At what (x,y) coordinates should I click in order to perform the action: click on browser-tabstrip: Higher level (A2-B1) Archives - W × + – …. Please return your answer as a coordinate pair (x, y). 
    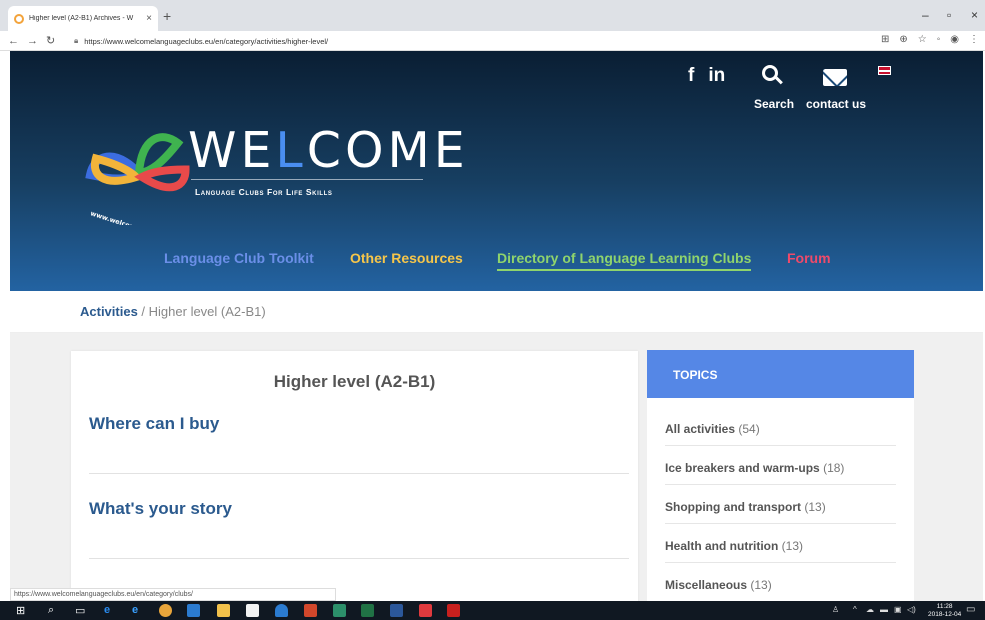
    Looking at the image, I should click on (492, 15).